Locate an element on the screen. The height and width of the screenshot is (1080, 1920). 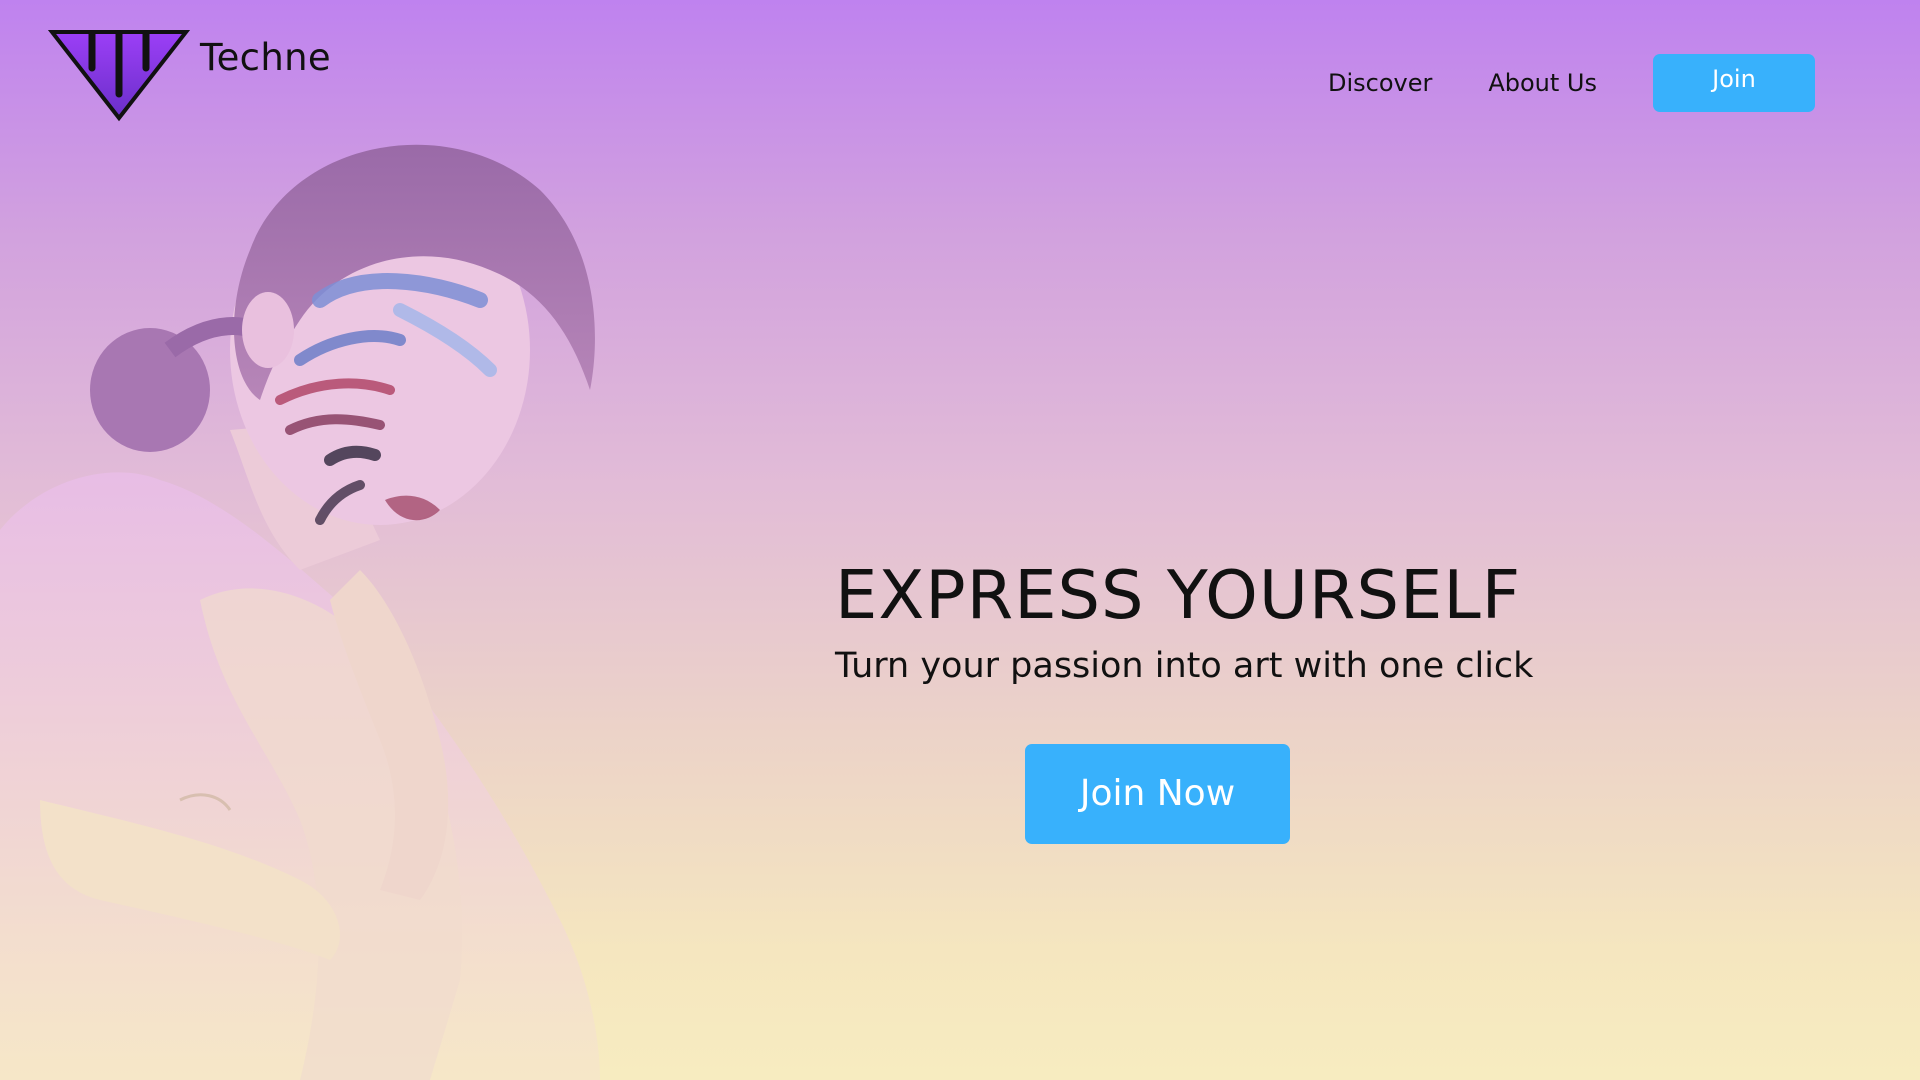
nav-link-about-us: About Us is located at coordinates (1542, 83).